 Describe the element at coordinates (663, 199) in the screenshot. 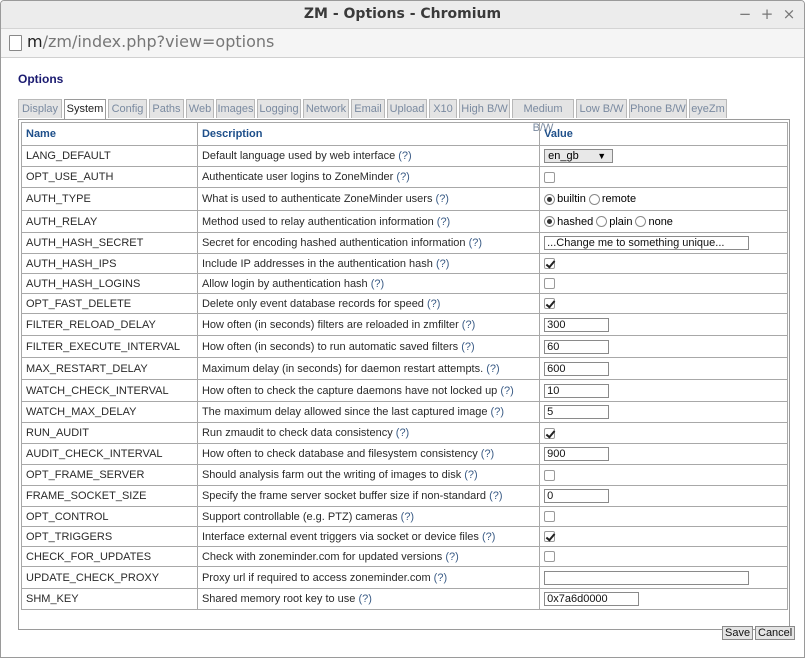

I see `option-value: builtin remote` at that location.